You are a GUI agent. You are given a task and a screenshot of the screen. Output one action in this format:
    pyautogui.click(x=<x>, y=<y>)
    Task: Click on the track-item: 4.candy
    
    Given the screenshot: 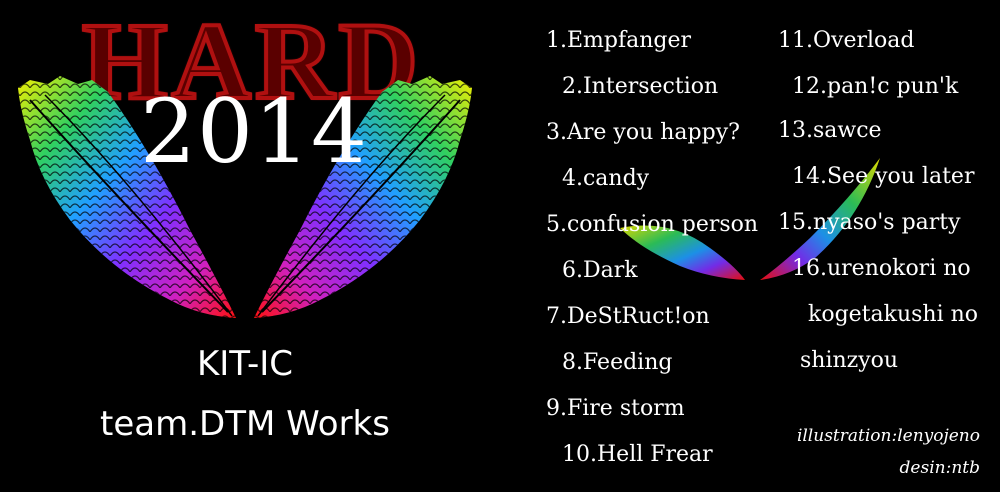 What is the action you would take?
    pyautogui.click(x=606, y=178)
    